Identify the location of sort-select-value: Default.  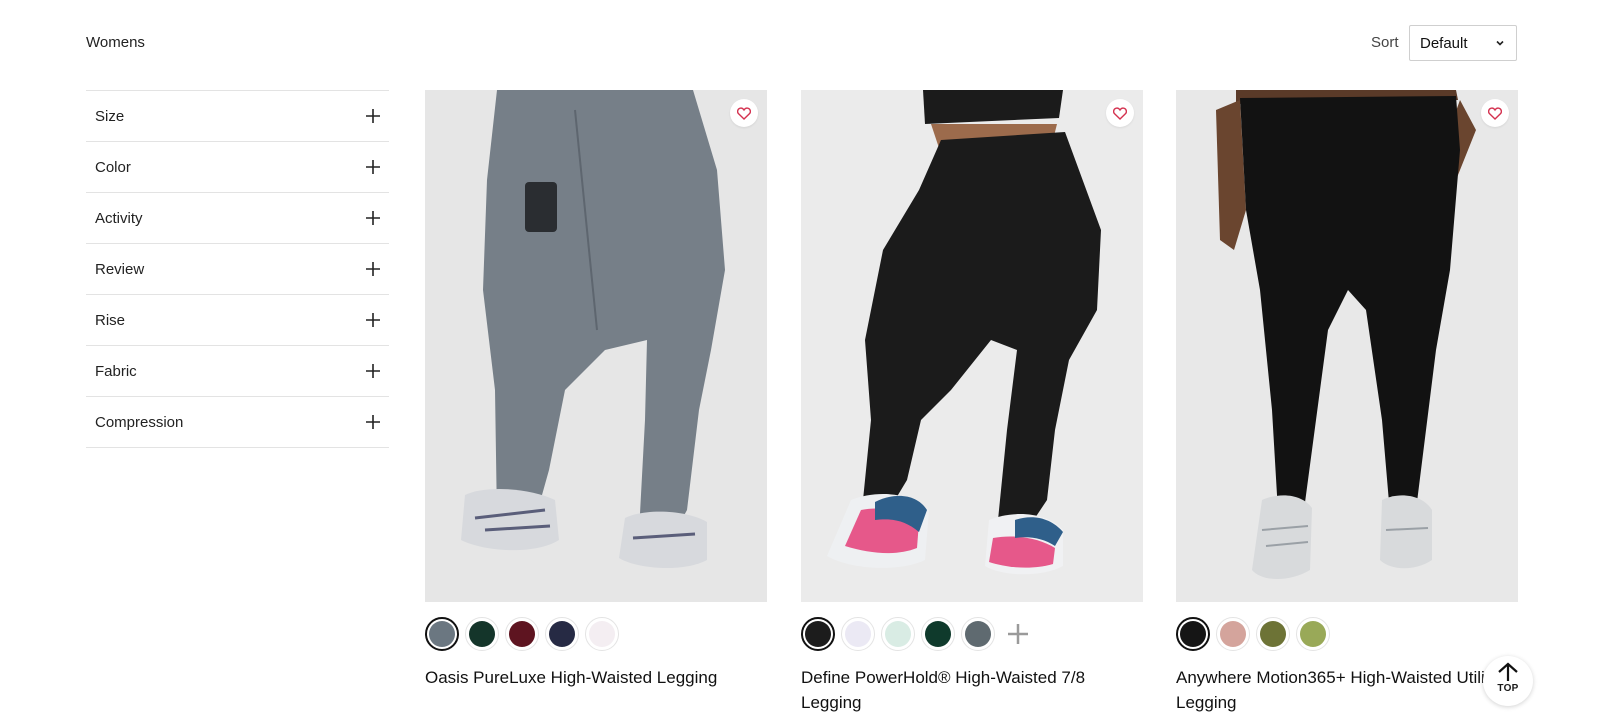
(1444, 43).